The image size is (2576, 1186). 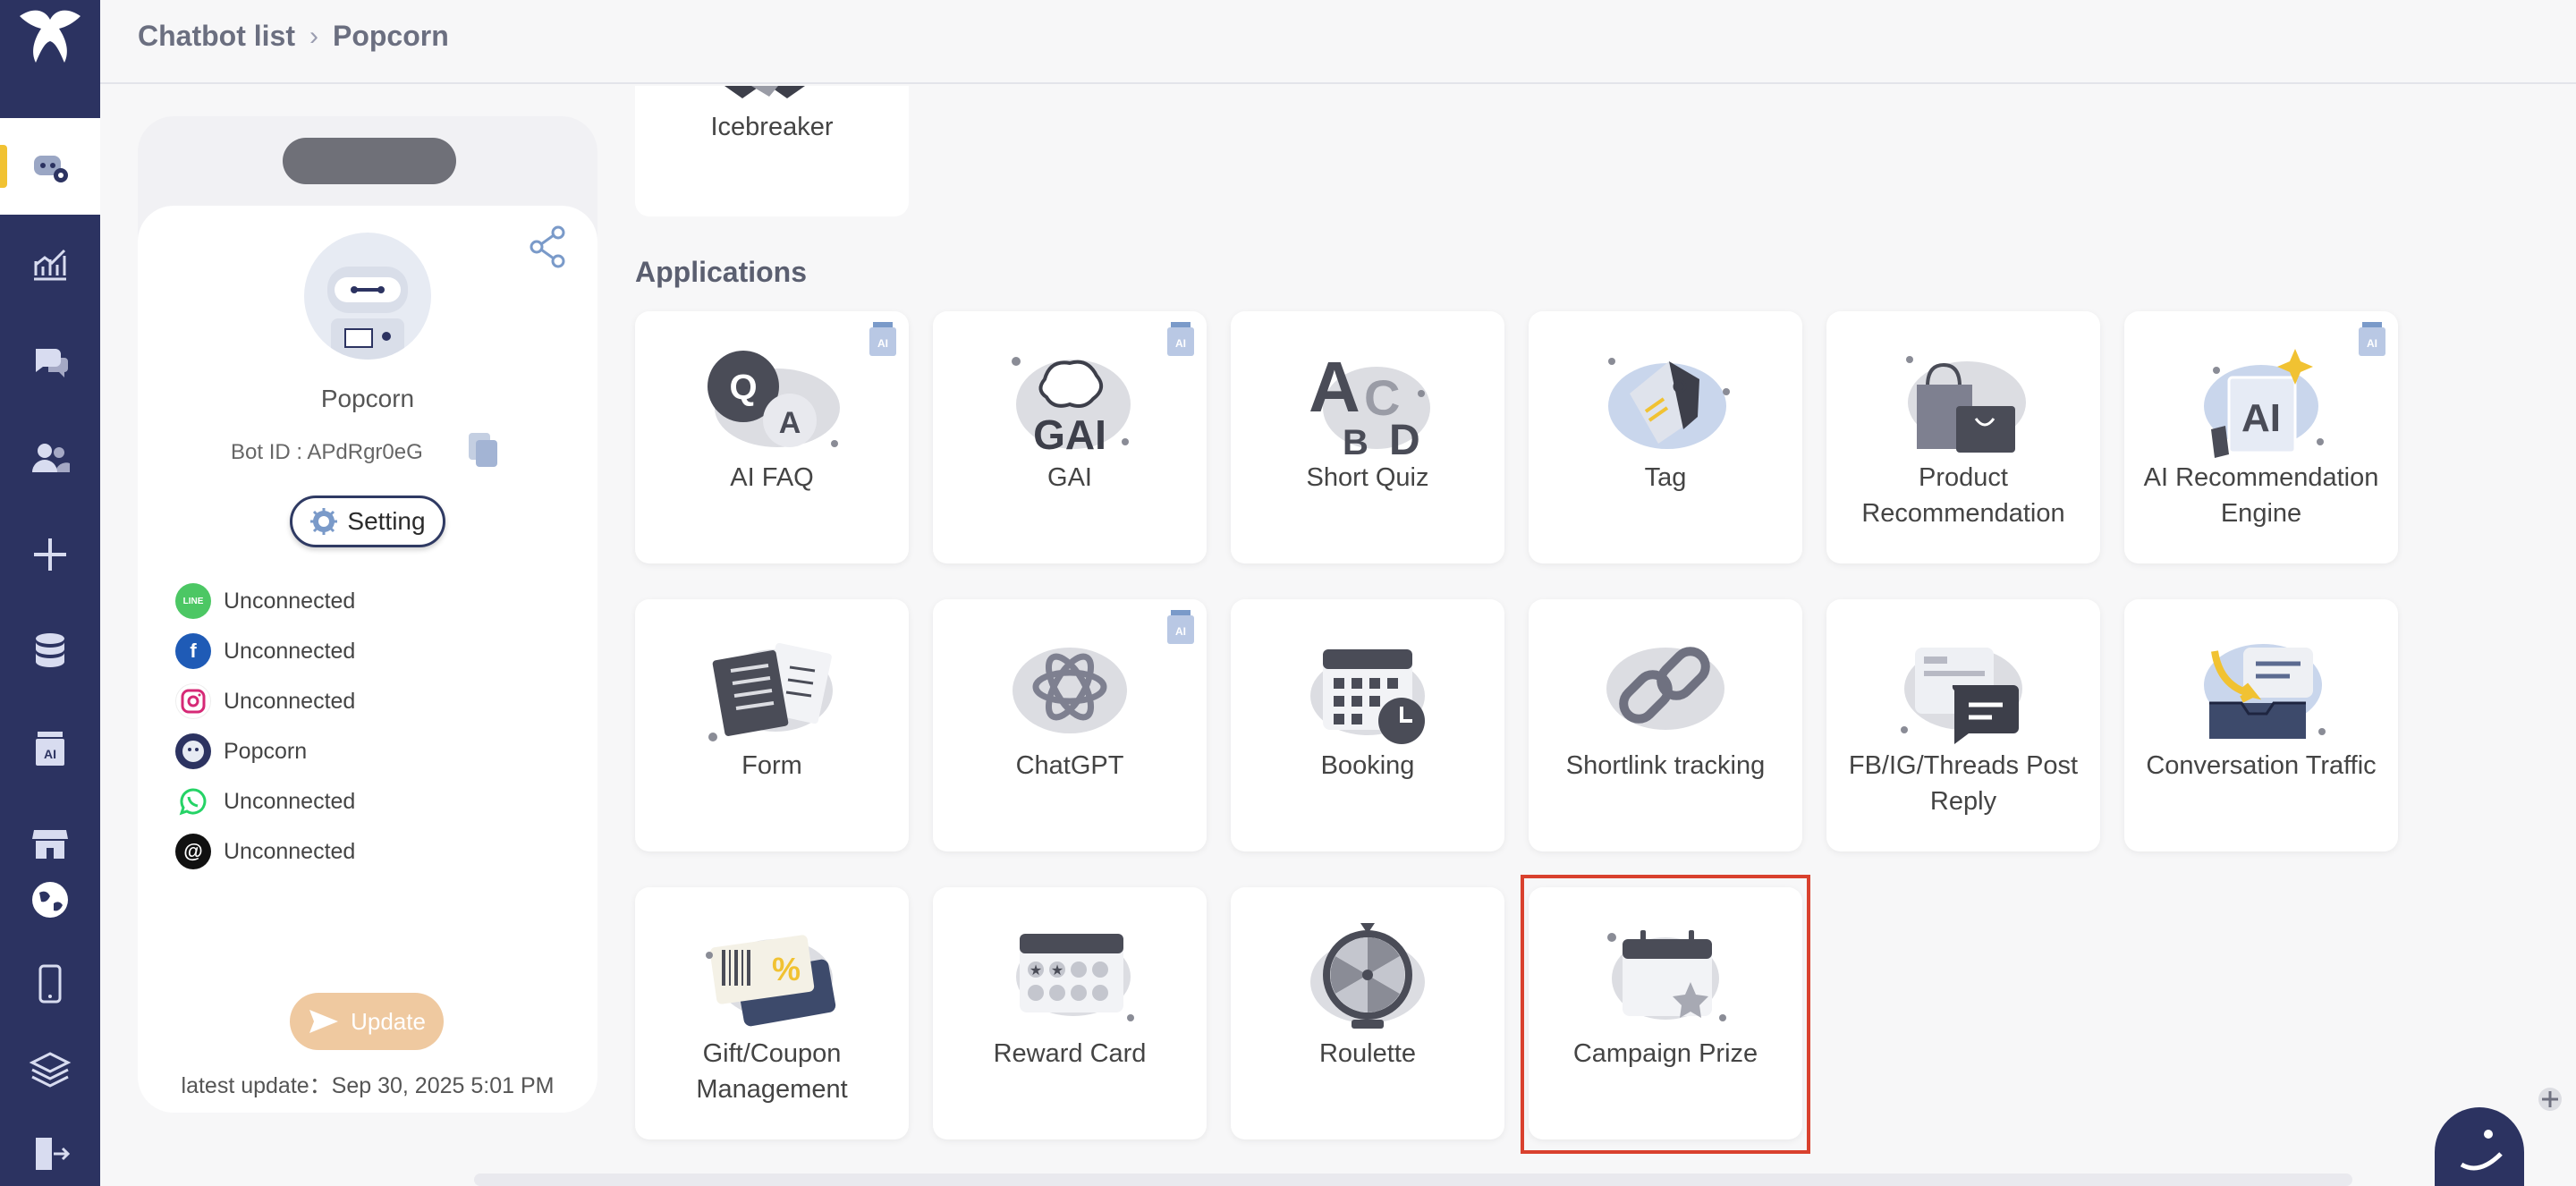 I want to click on channel-threads: @ Unconnected, so click(x=265, y=851).